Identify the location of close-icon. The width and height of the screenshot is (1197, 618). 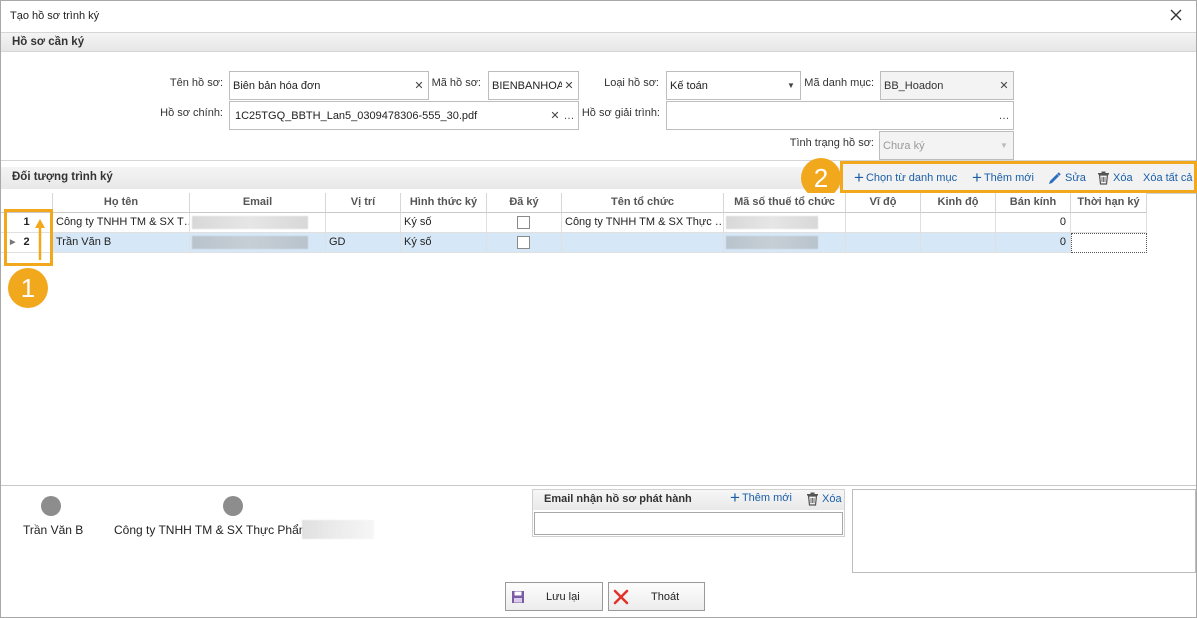
(1176, 15).